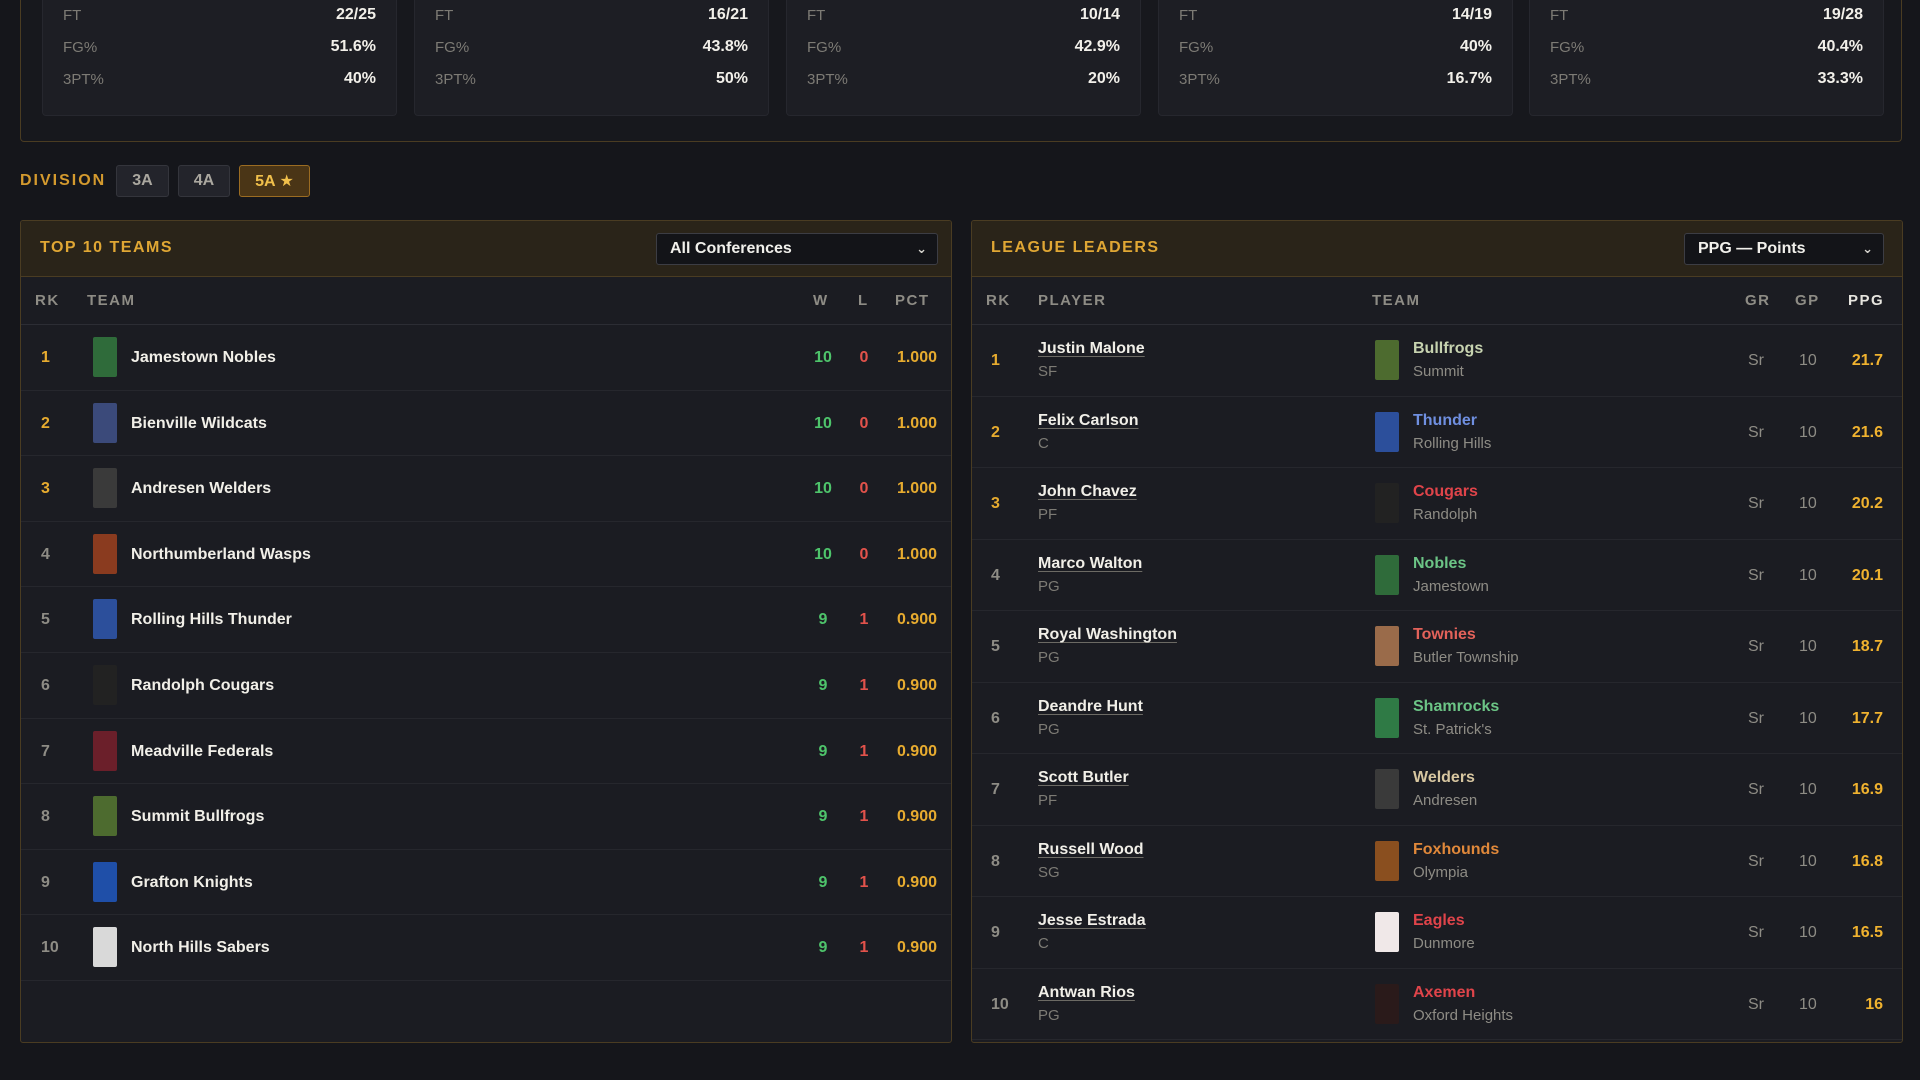 Image resolution: width=1920 pixels, height=1080 pixels. Describe the element at coordinates (219, 58) in the screenshot. I see `stat-card: FT 22/25 FG% 51.6% 3PT% 40%` at that location.